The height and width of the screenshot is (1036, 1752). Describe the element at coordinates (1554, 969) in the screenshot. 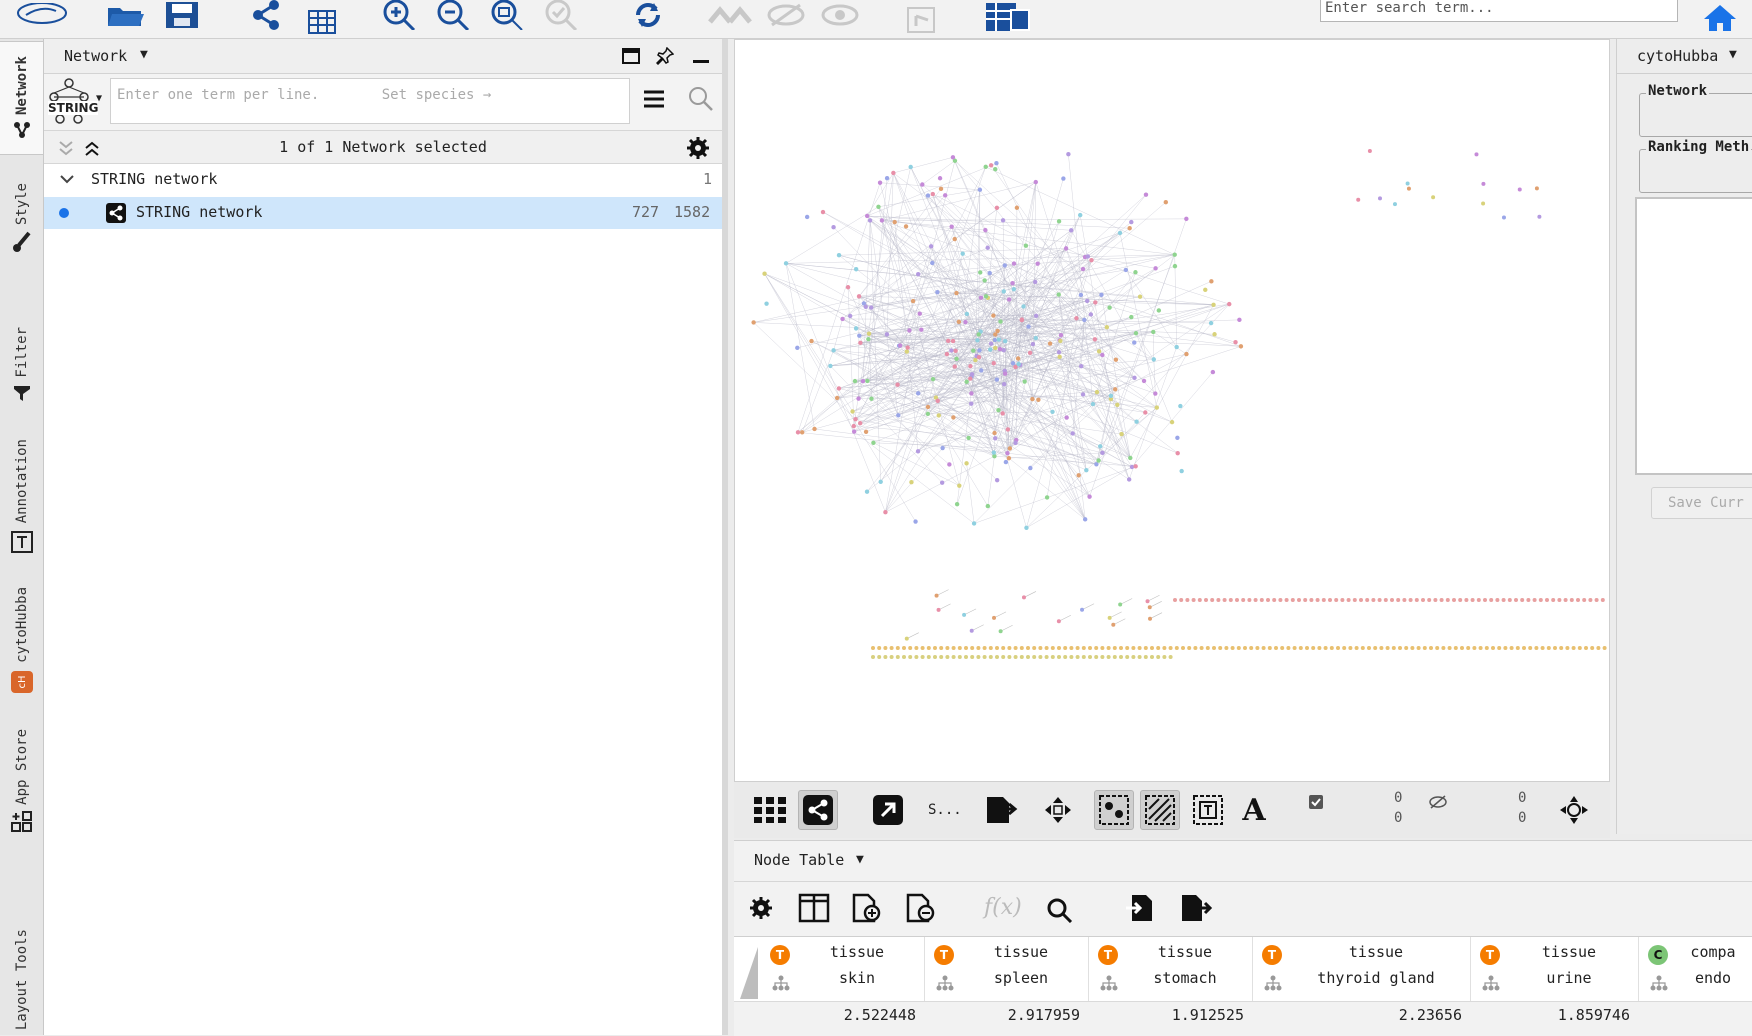

I see `column-header: Ttissueurine` at that location.